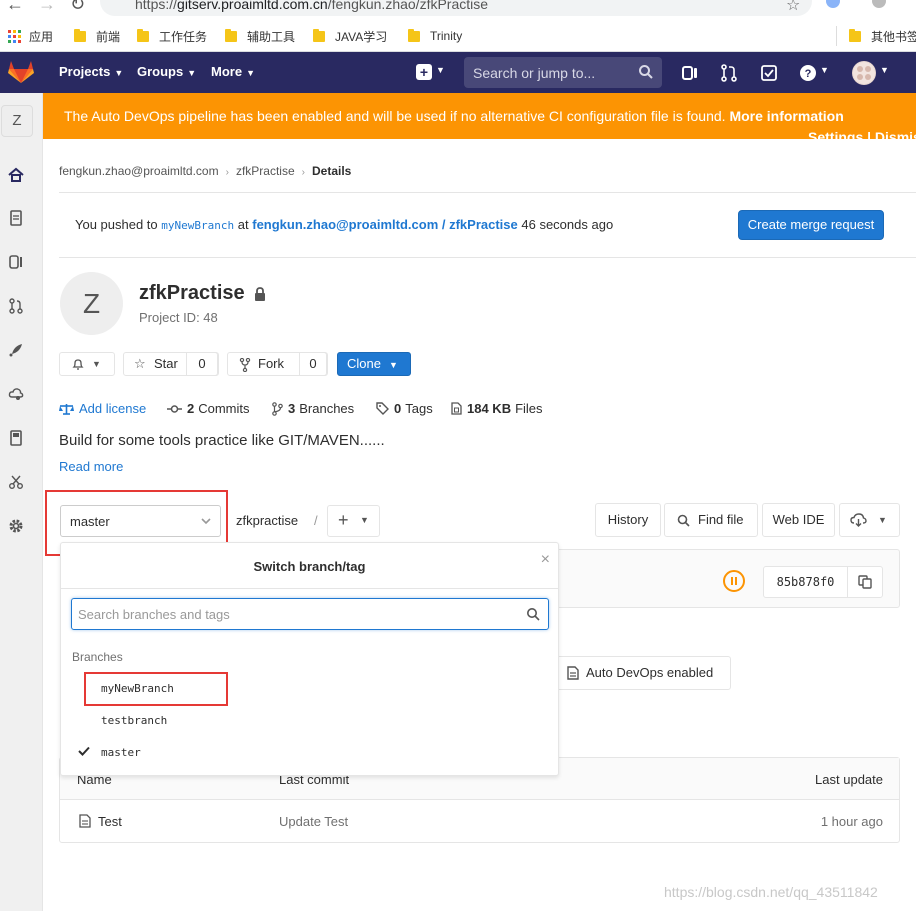 Image resolution: width=916 pixels, height=911 pixels. What do you see at coordinates (260, 294) in the screenshot?
I see `lock-icon` at bounding box center [260, 294].